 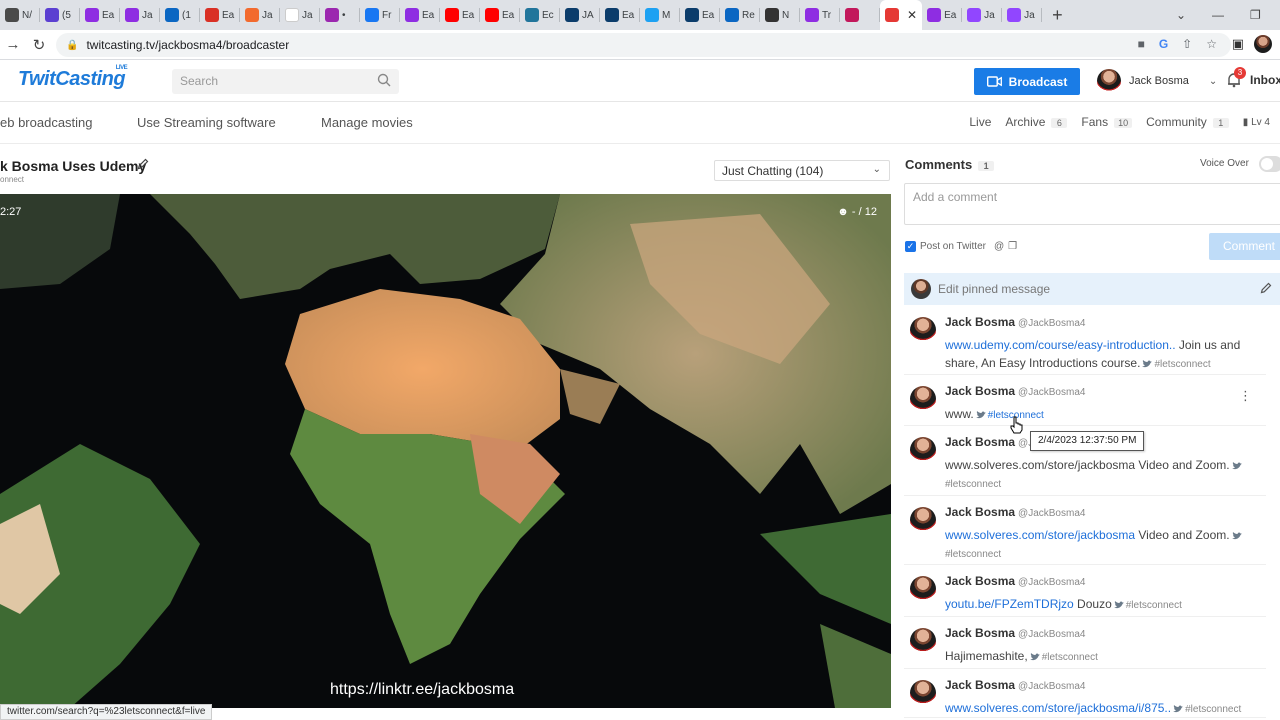 I want to click on tab-fans: Fans 10, so click(x=1107, y=122).